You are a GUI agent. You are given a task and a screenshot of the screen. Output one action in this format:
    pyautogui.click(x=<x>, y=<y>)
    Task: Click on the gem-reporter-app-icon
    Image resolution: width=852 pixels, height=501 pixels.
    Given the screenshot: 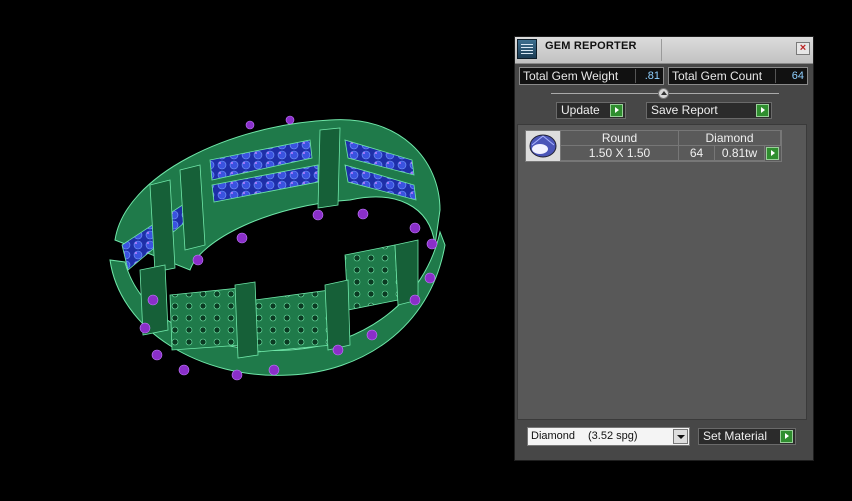 What is the action you would take?
    pyautogui.click(x=527, y=49)
    